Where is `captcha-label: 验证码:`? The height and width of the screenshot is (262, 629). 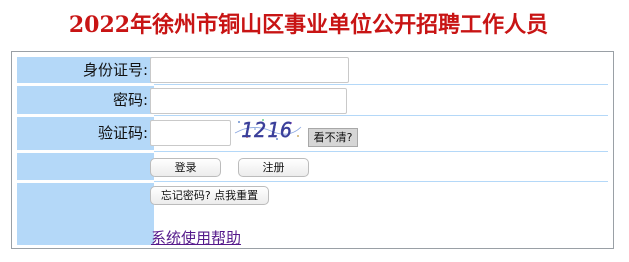
captcha-label: 验证码: is located at coordinates (85, 133).